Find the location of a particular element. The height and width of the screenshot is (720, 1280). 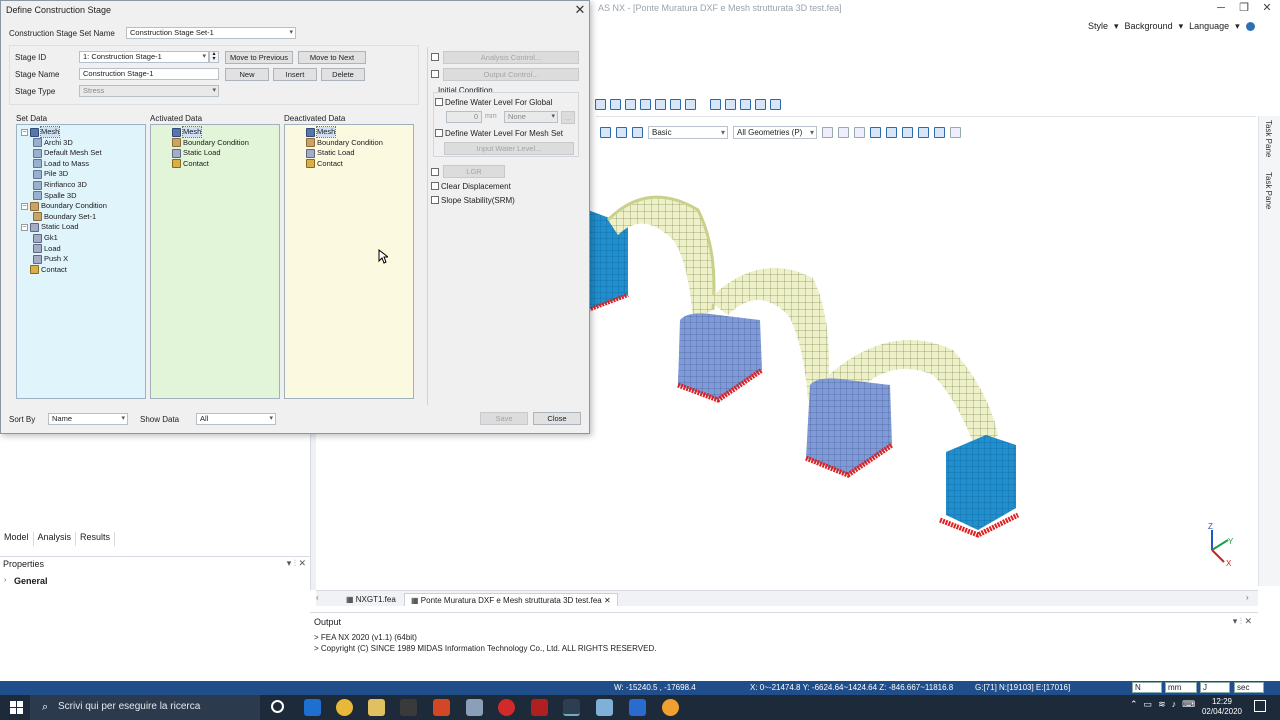

tree-item: Boundary Set-1 is located at coordinates (64, 217).